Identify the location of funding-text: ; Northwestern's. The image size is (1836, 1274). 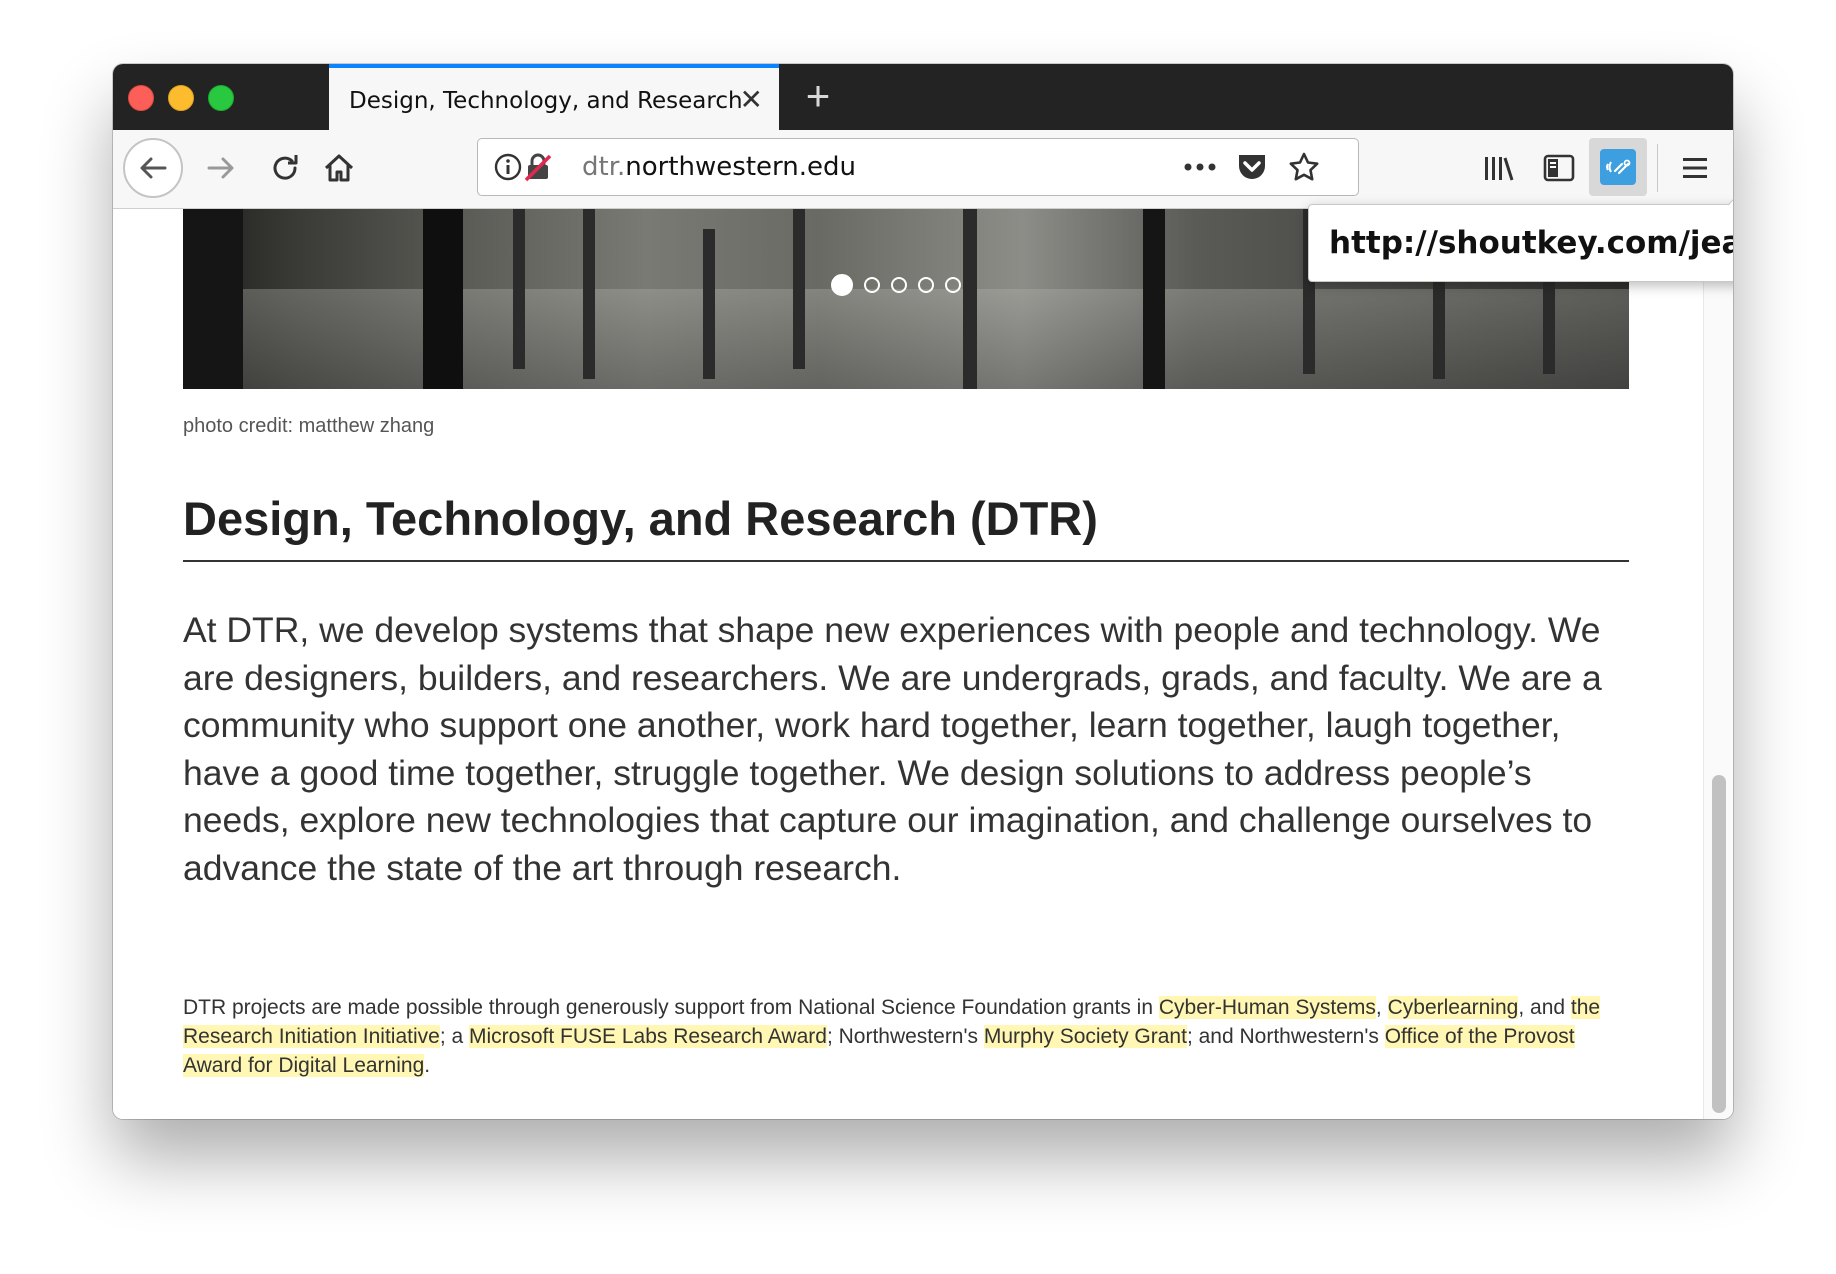
(905, 1036).